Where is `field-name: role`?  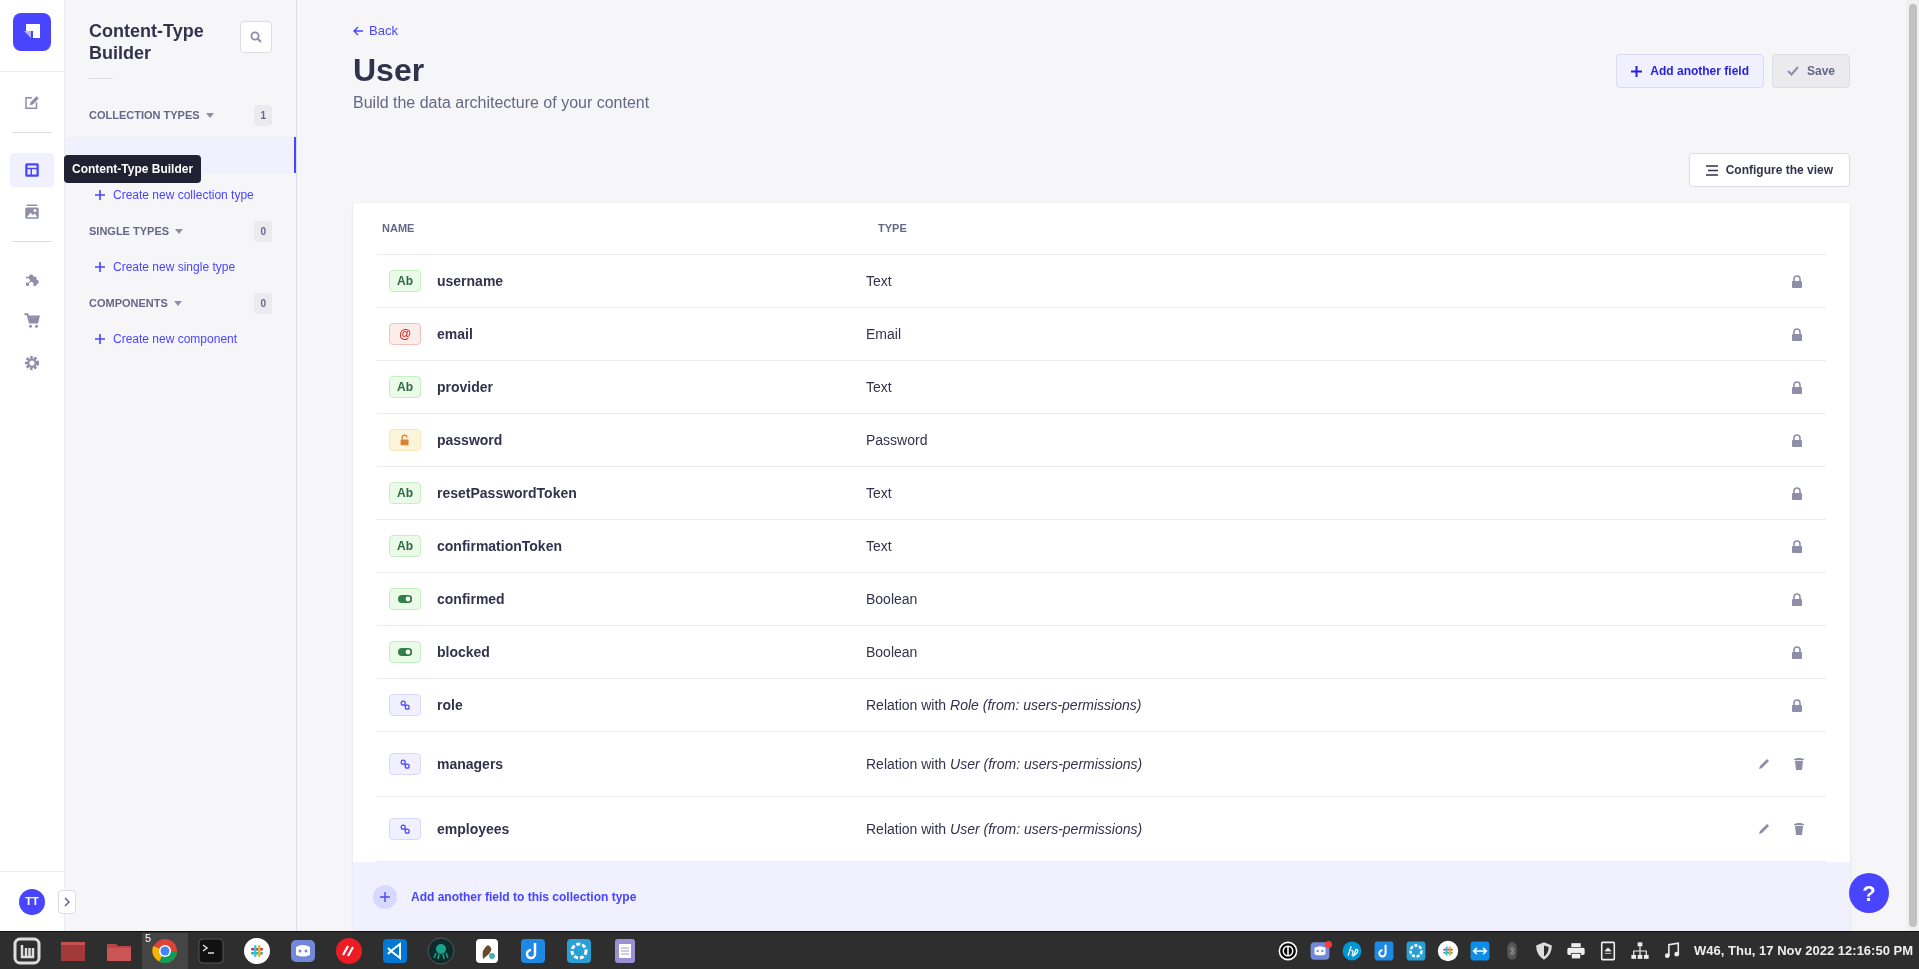 field-name: role is located at coordinates (450, 704).